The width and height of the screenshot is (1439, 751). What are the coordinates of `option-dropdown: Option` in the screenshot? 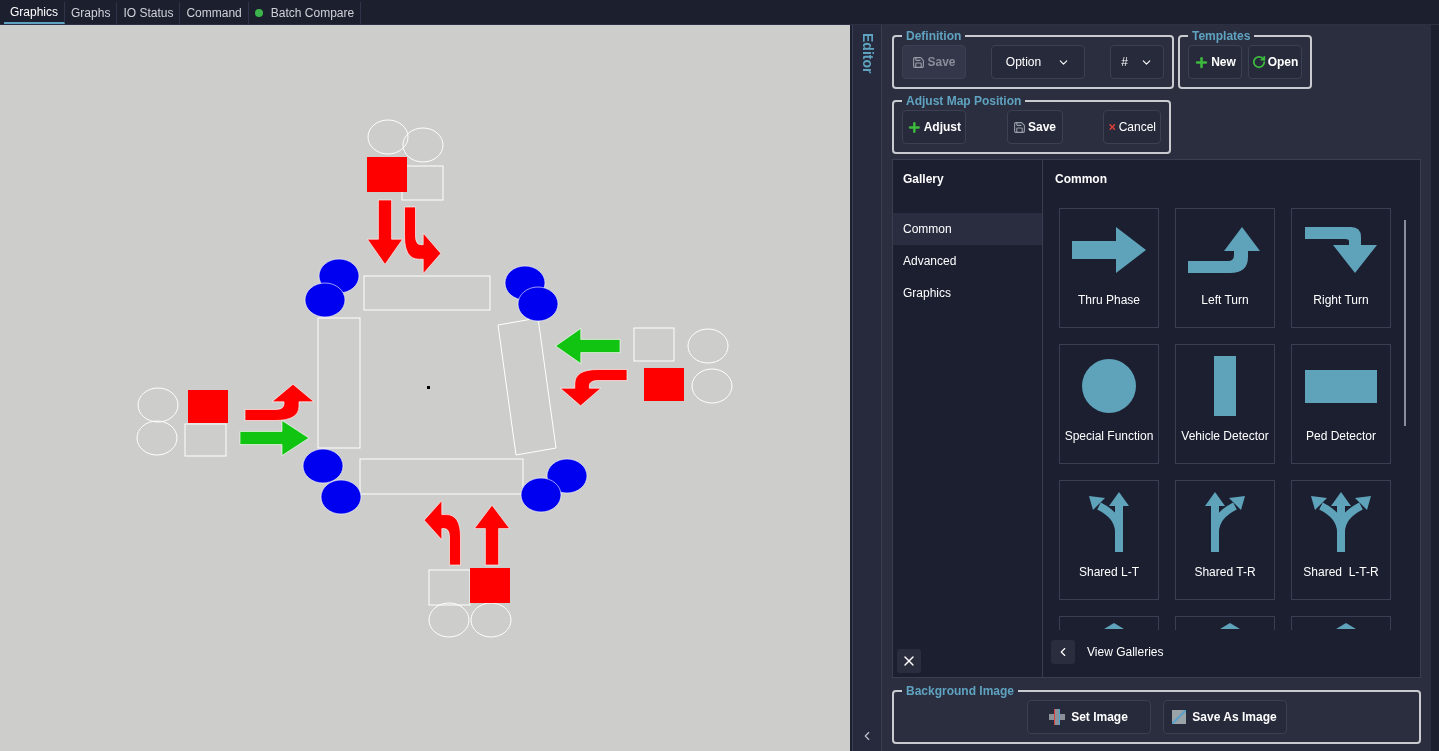 It's located at (1038, 62).